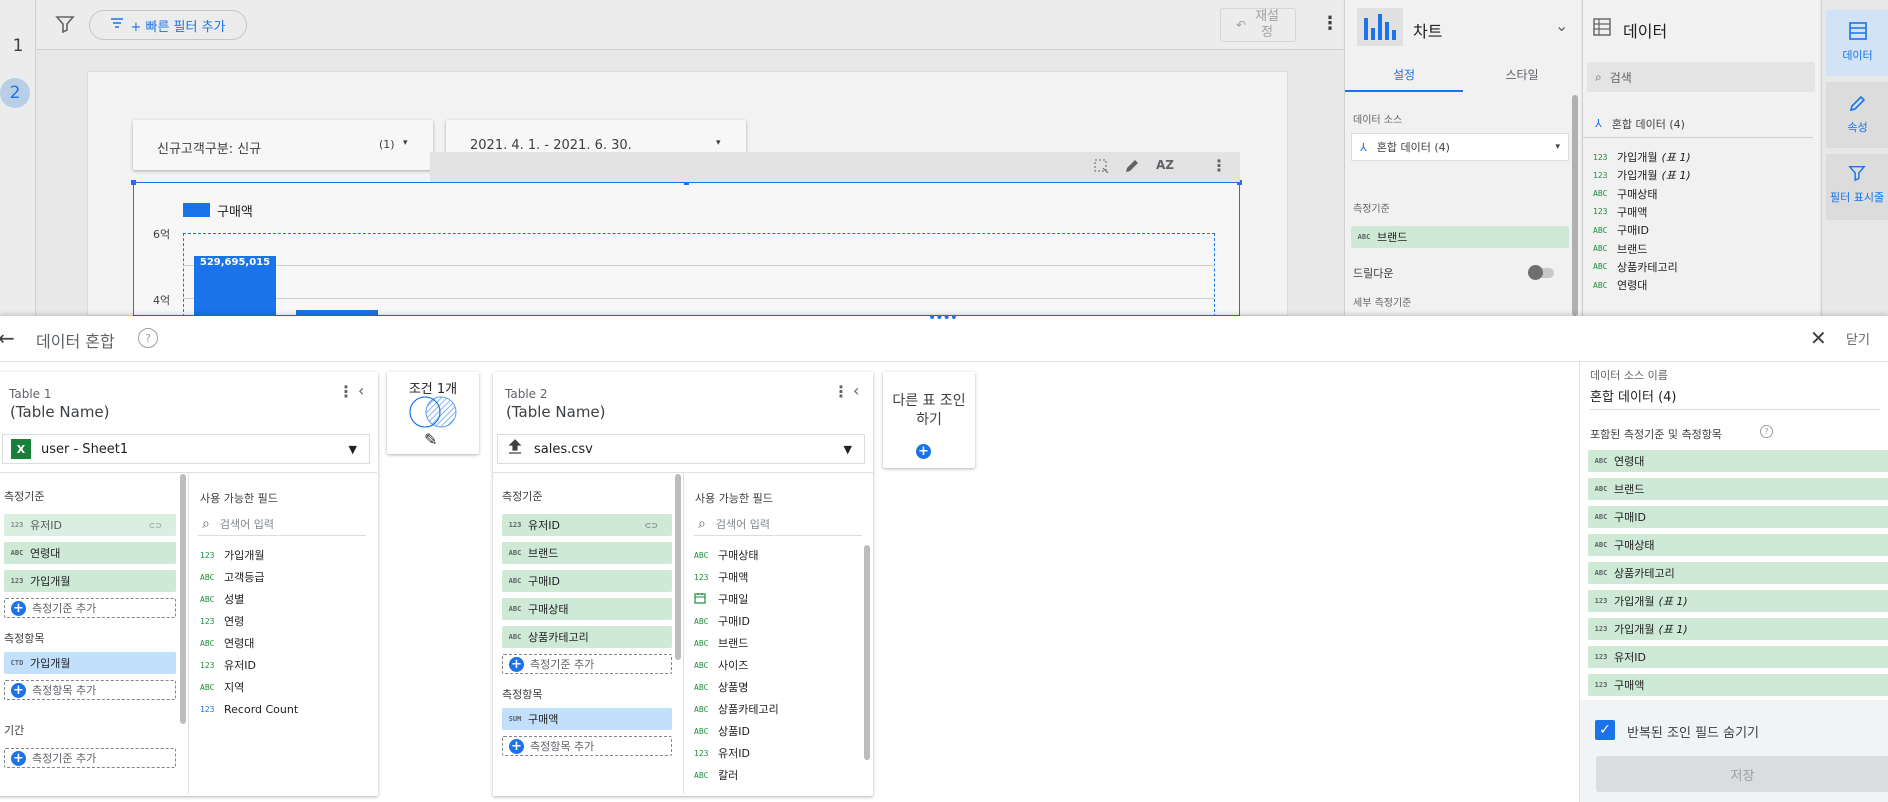 This screenshot has height=802, width=1888. Describe the element at coordinates (587, 609) in the screenshot. I see `dimension-chip: ABC 구매상태` at that location.